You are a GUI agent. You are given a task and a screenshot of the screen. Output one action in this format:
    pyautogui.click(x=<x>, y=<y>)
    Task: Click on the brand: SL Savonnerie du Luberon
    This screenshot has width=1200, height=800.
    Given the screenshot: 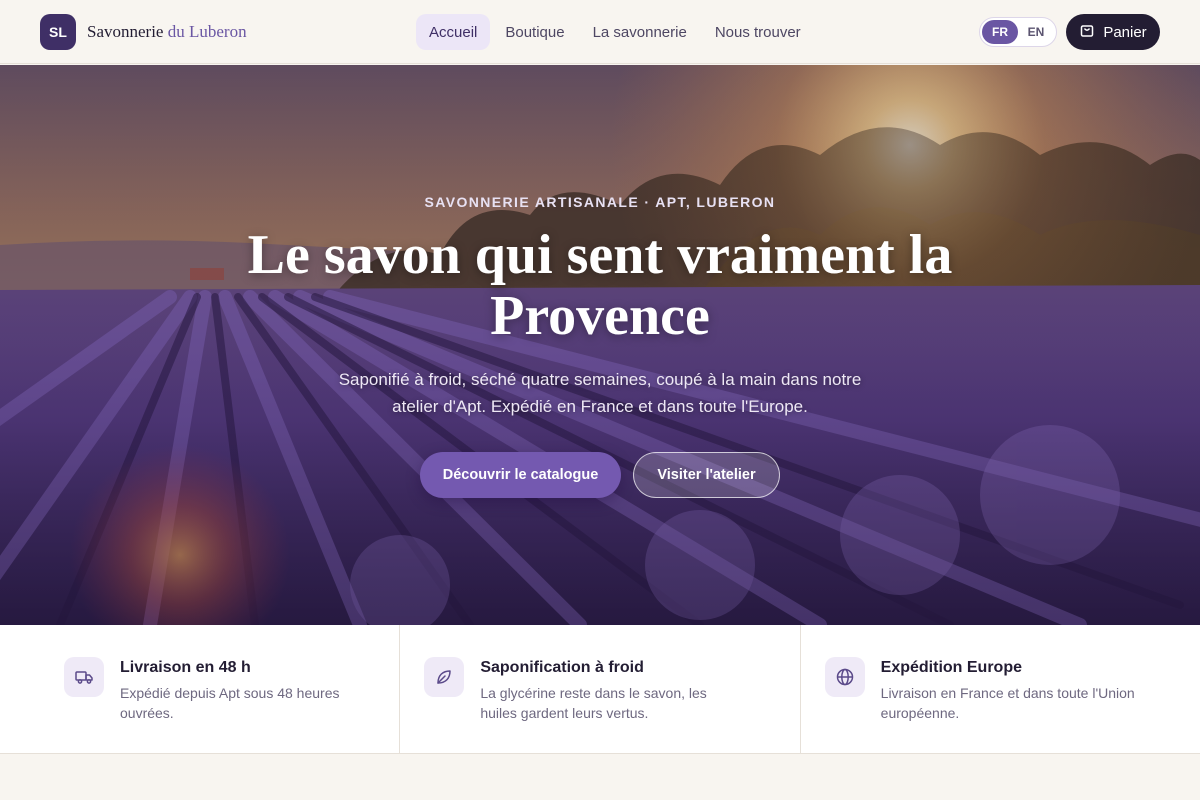 What is the action you would take?
    pyautogui.click(x=143, y=31)
    